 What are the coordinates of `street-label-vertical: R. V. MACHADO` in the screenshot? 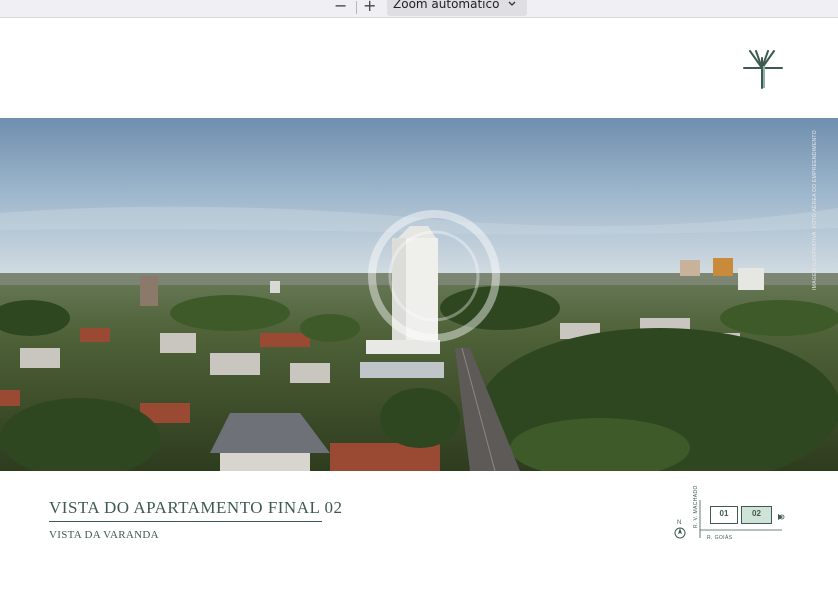 It's located at (696, 506).